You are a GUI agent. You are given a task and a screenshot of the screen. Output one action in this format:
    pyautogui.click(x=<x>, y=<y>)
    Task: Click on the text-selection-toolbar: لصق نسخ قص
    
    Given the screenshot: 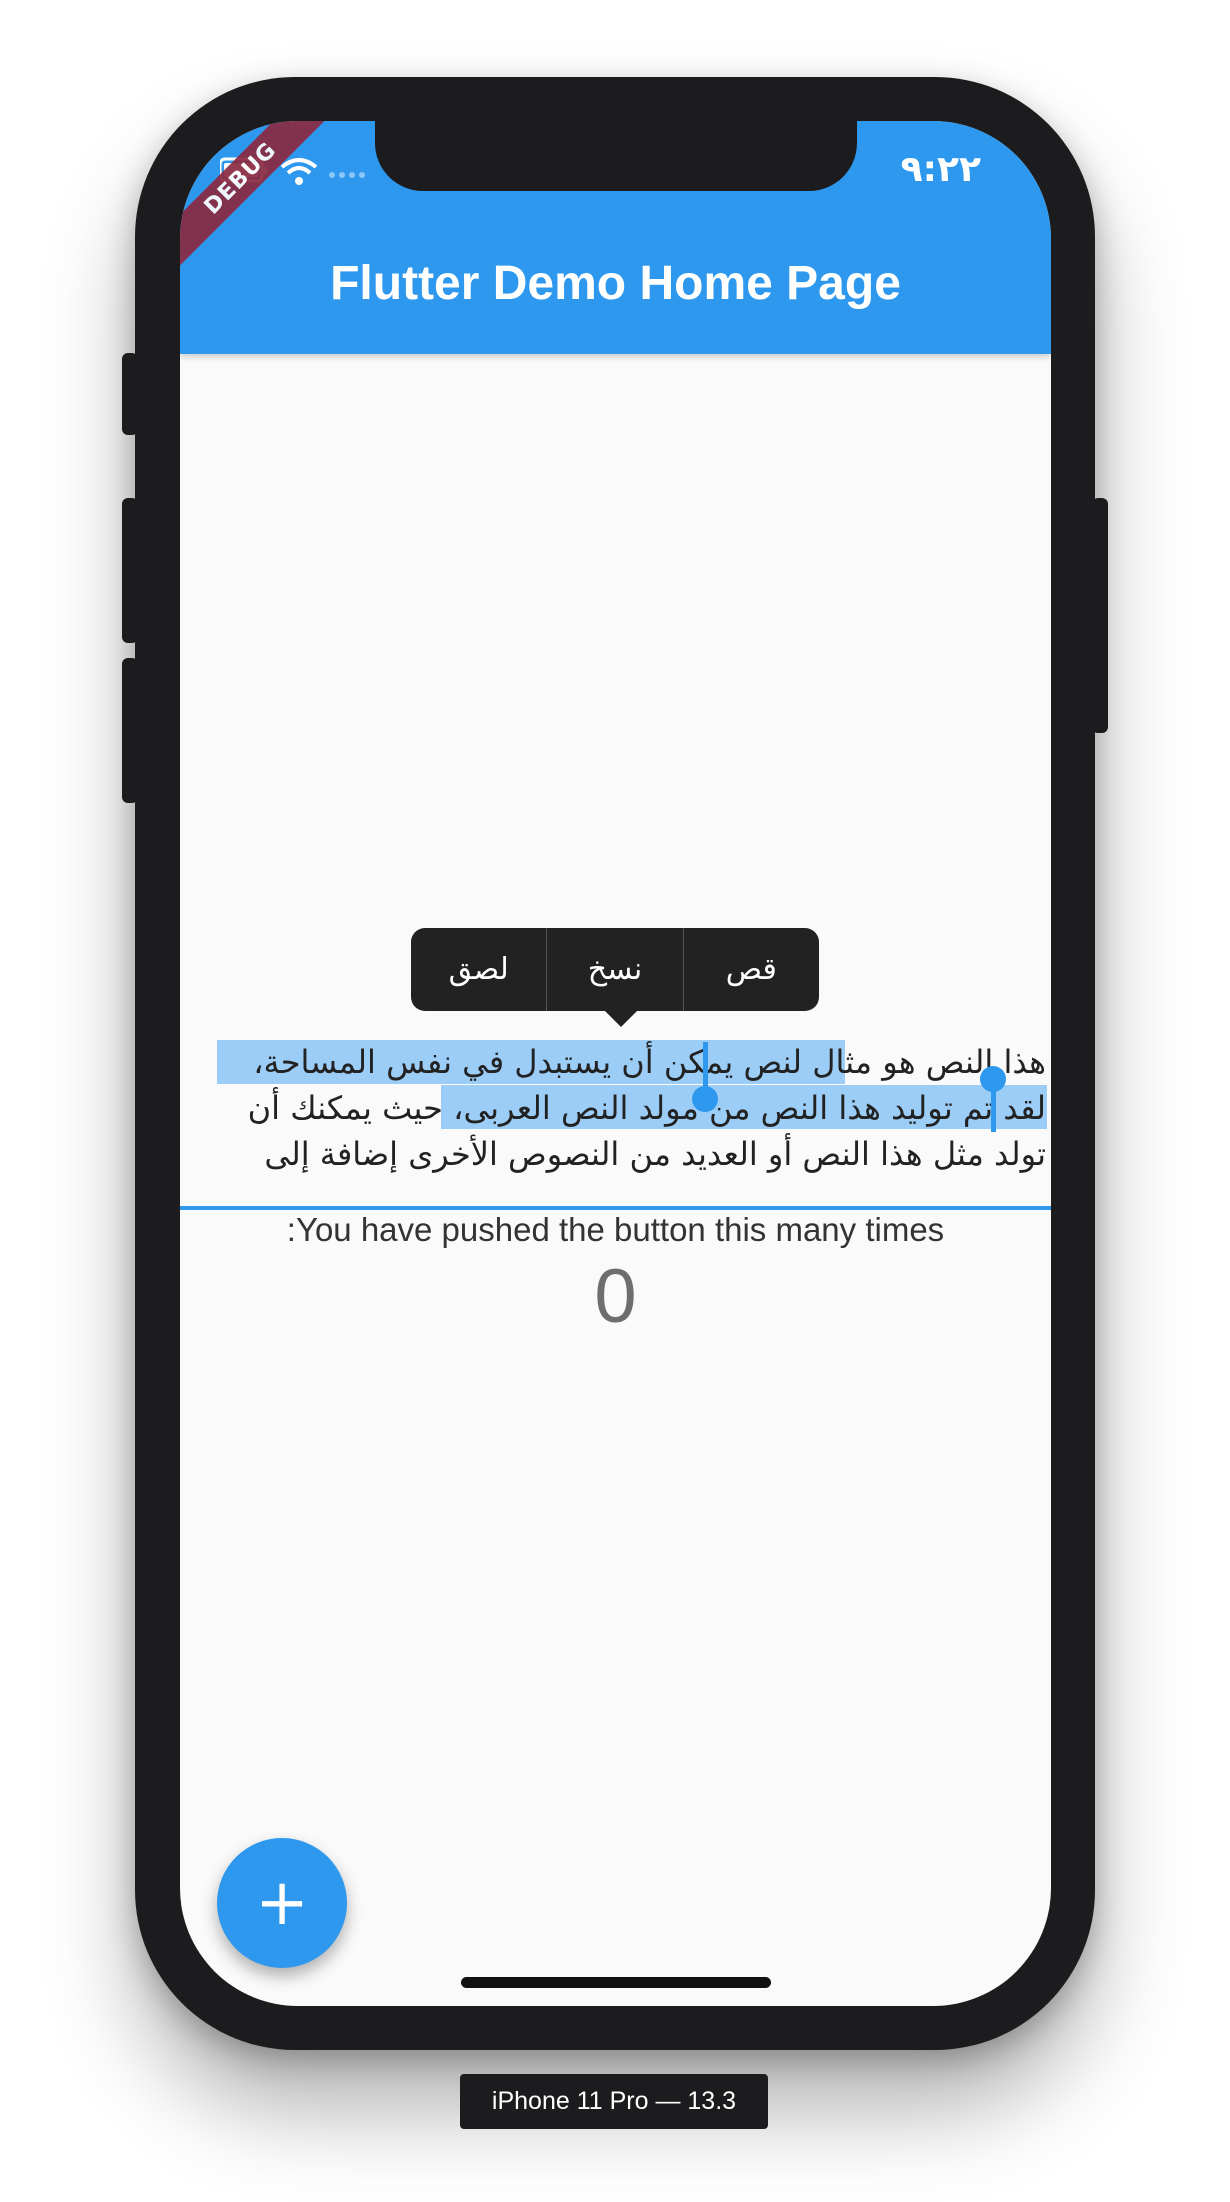 What is the action you would take?
    pyautogui.click(x=615, y=977)
    